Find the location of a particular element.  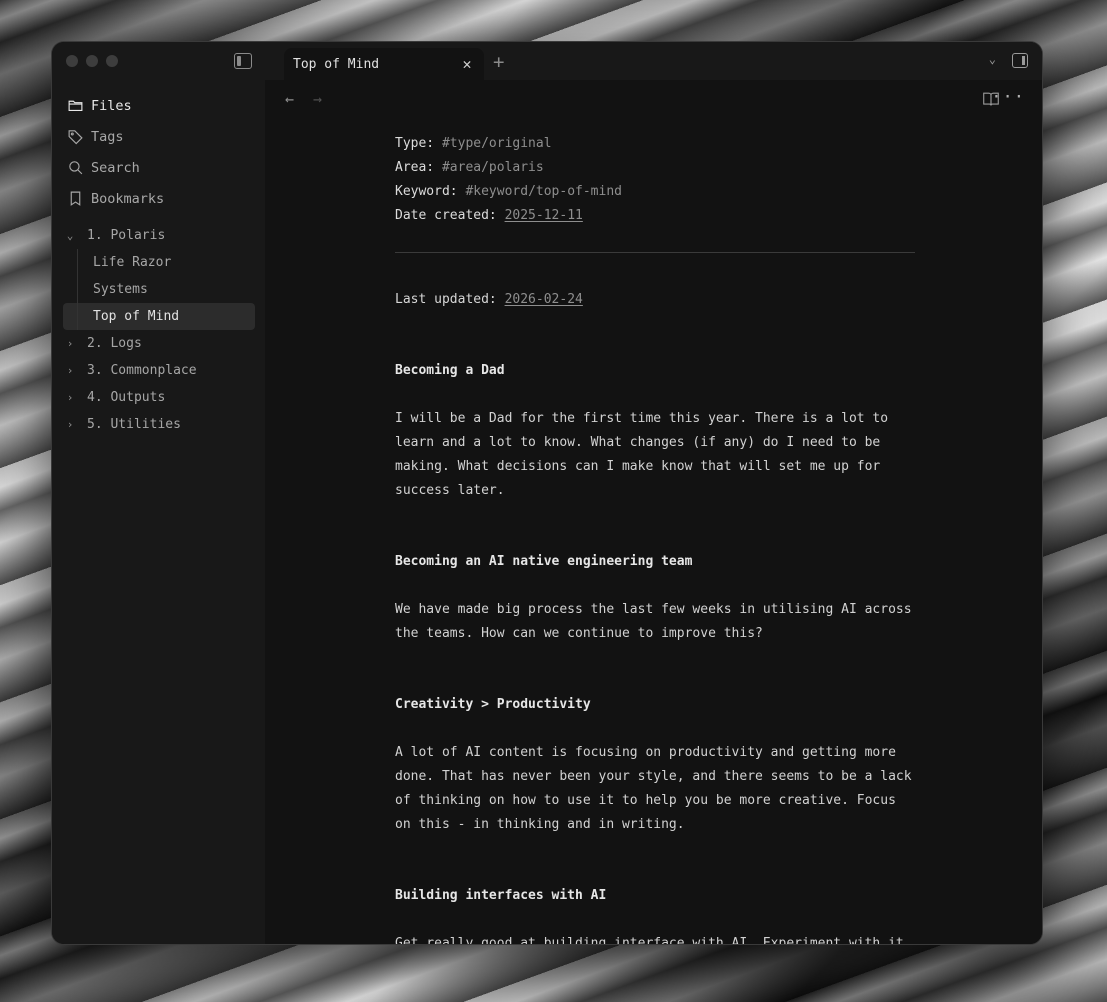

section-heading: Building interfaces with AI is located at coordinates (501, 895).